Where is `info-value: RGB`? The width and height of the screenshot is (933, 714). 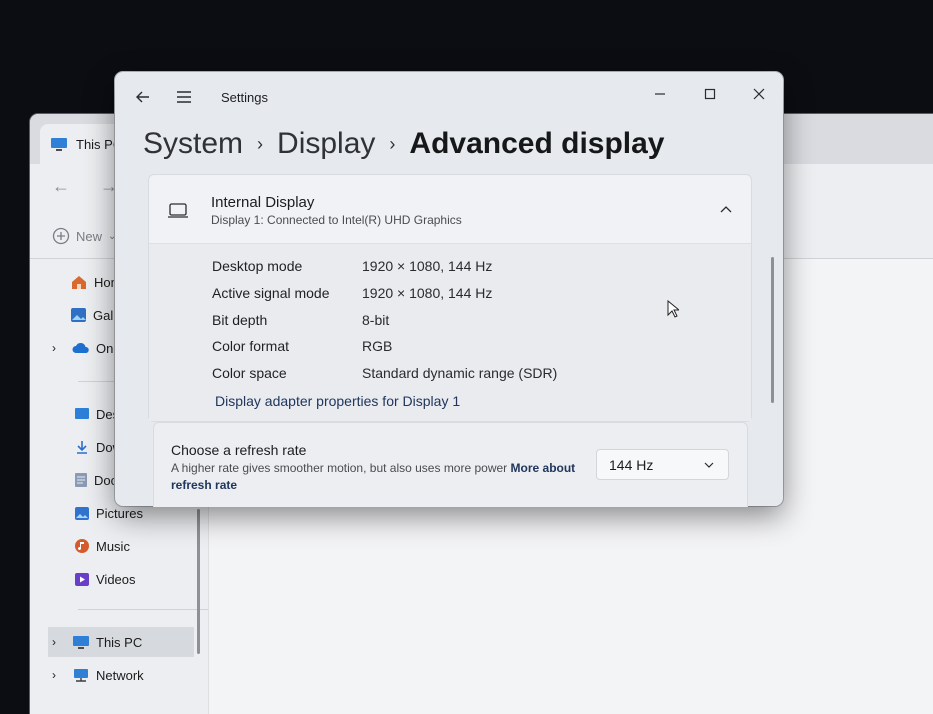
info-value: RGB is located at coordinates (377, 346).